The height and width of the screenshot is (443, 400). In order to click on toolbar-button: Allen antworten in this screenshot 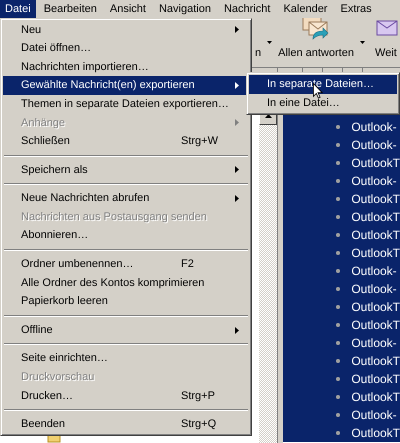, I will do `click(316, 39)`.